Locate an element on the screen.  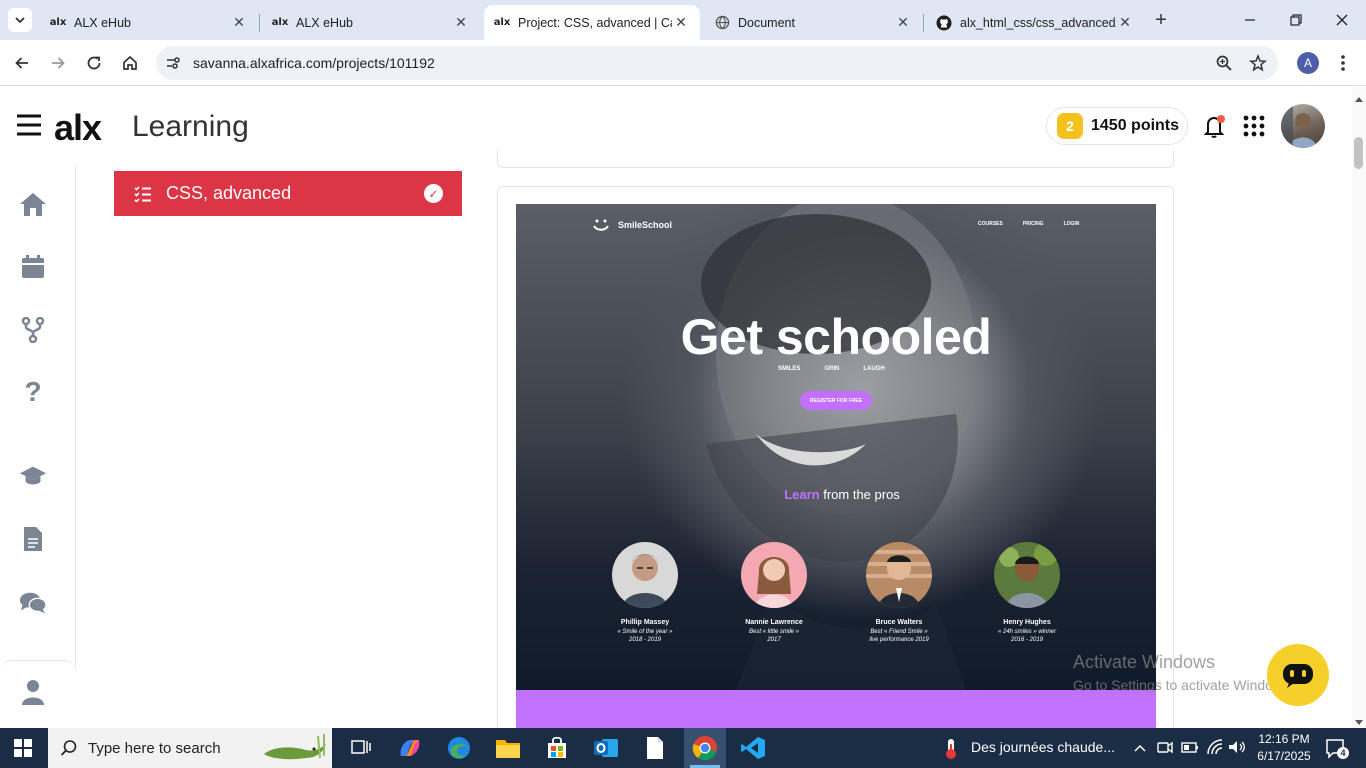
zoom-icon is located at coordinates (1224, 65).